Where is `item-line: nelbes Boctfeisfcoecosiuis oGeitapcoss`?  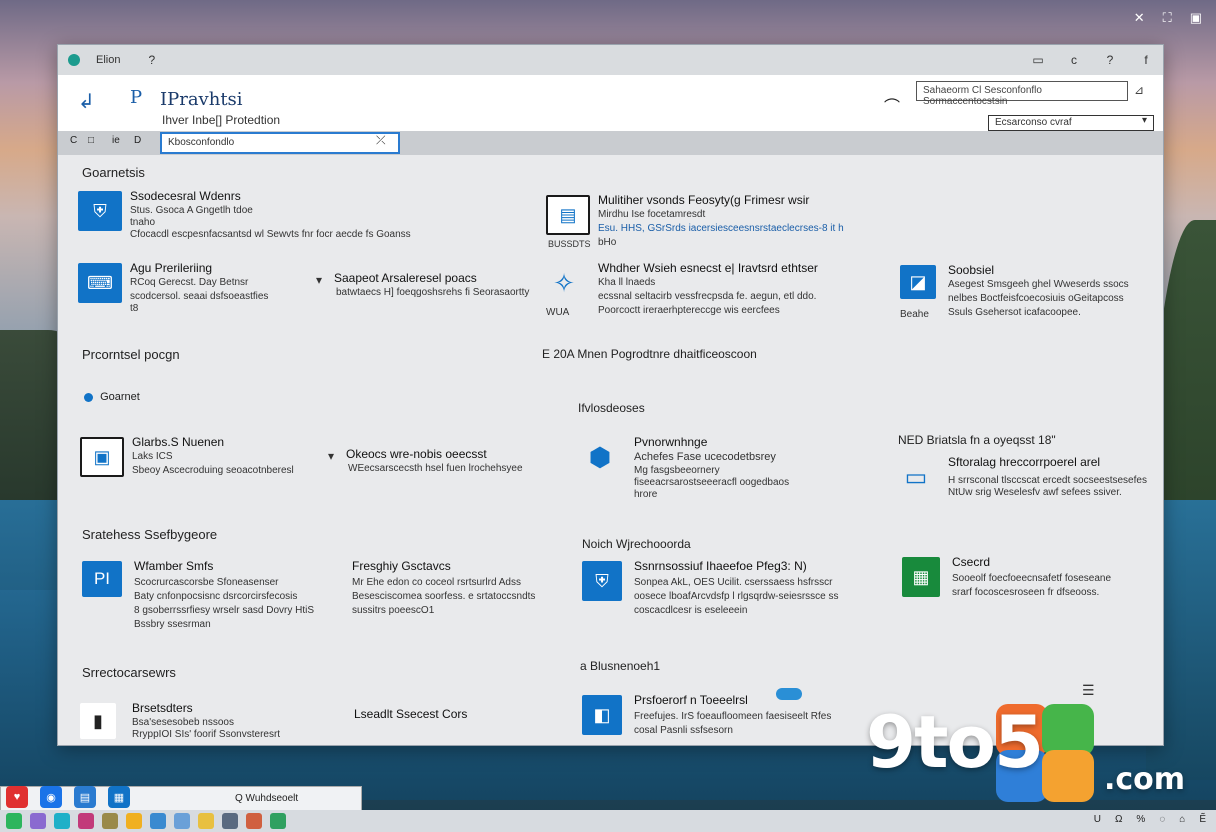 item-line: nelbes Boctfeisfcoecosiuis oGeitapcoss is located at coordinates (1036, 298).